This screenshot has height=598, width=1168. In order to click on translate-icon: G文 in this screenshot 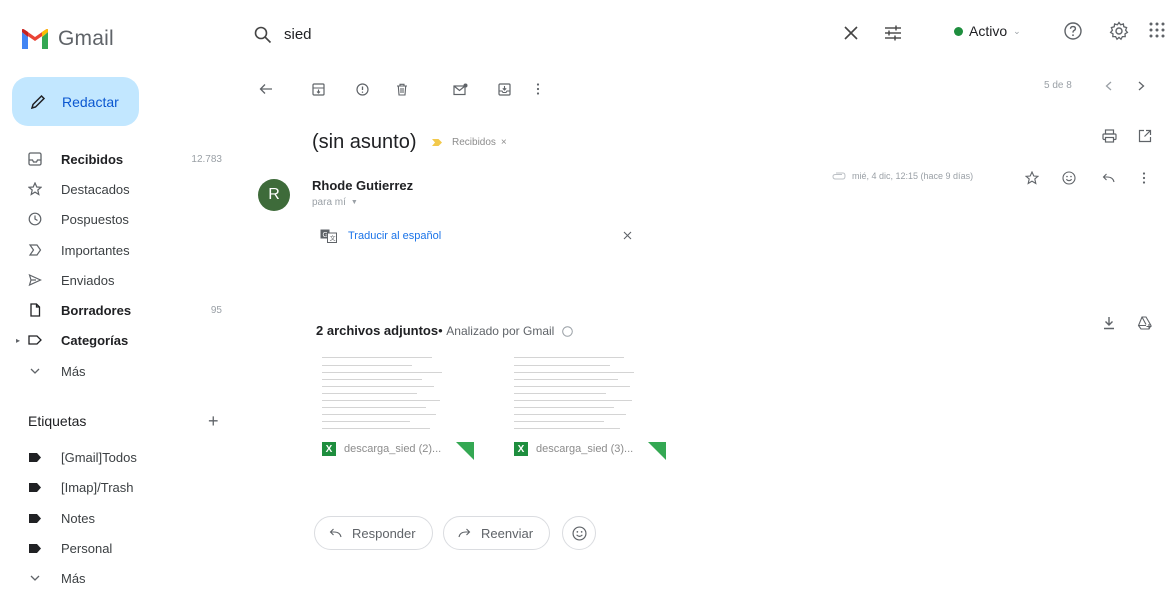, I will do `click(329, 236)`.